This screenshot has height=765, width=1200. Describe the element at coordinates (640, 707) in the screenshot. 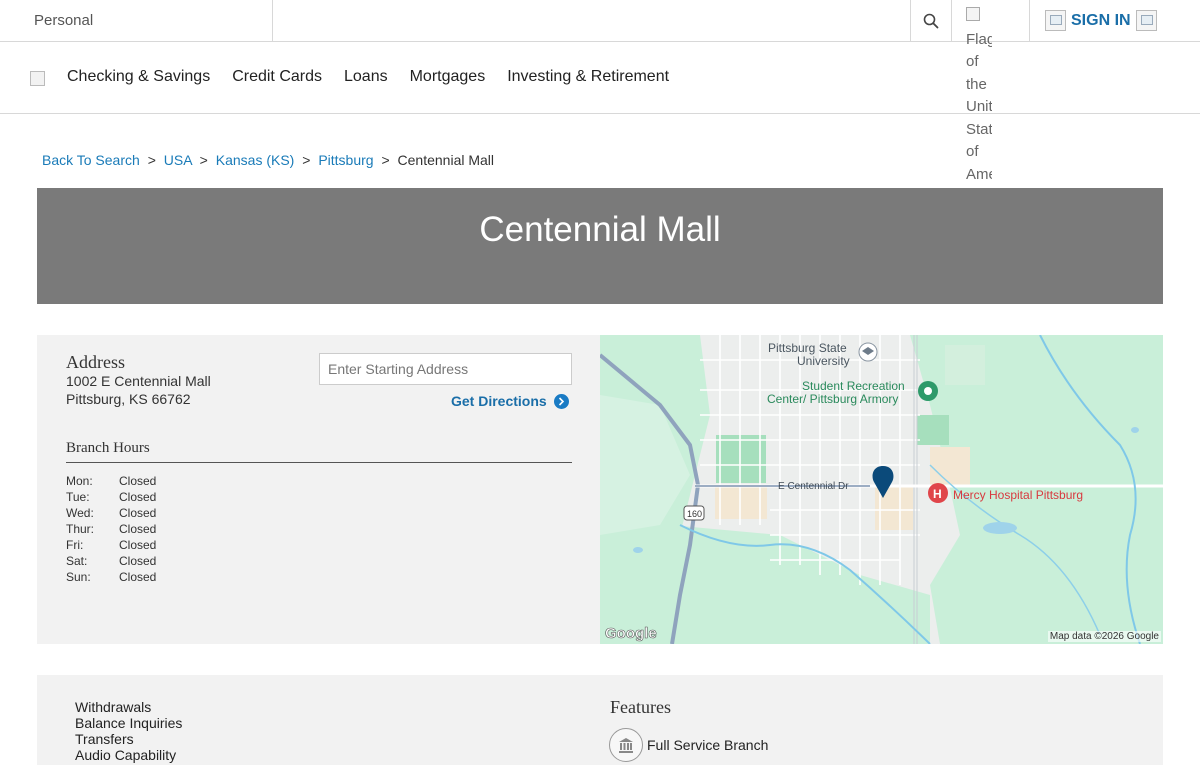

I see `features-heading: Features` at that location.